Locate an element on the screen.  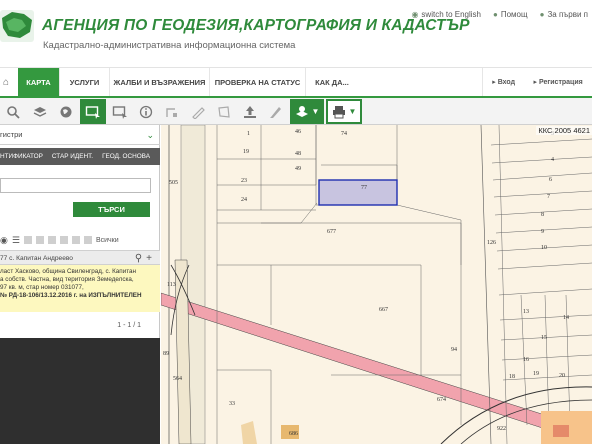
svg-text: 1 is located at coordinates (248, 134).